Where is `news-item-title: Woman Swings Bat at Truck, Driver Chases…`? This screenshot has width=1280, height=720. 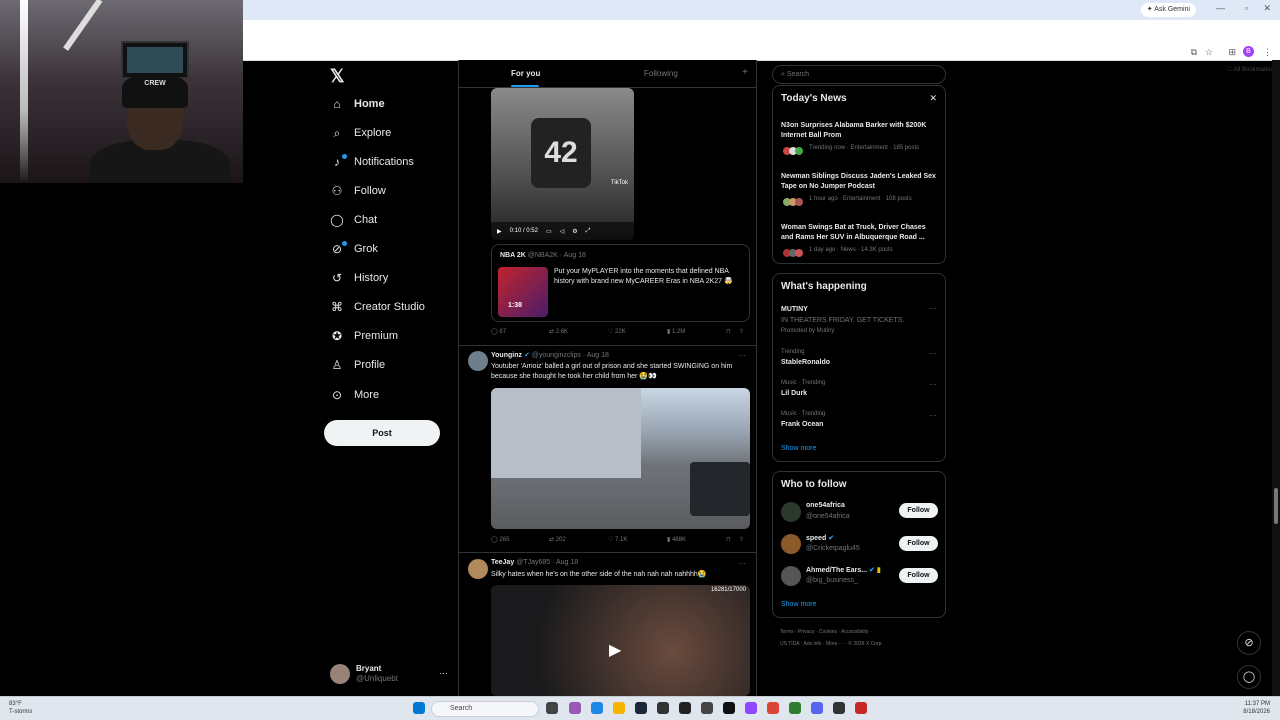
news-item-title: Woman Swings Bat at Truck, Driver Chases… is located at coordinates (859, 233).